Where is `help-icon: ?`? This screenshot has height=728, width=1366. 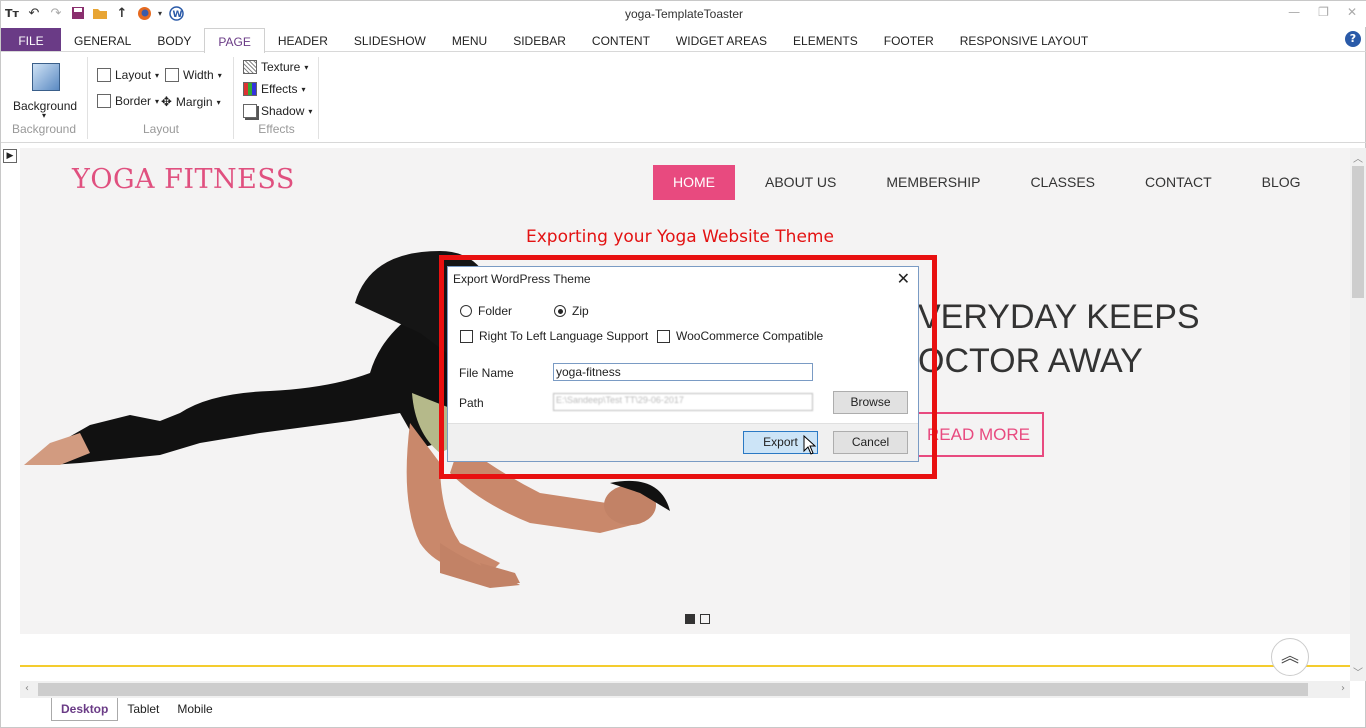 help-icon: ? is located at coordinates (1353, 39).